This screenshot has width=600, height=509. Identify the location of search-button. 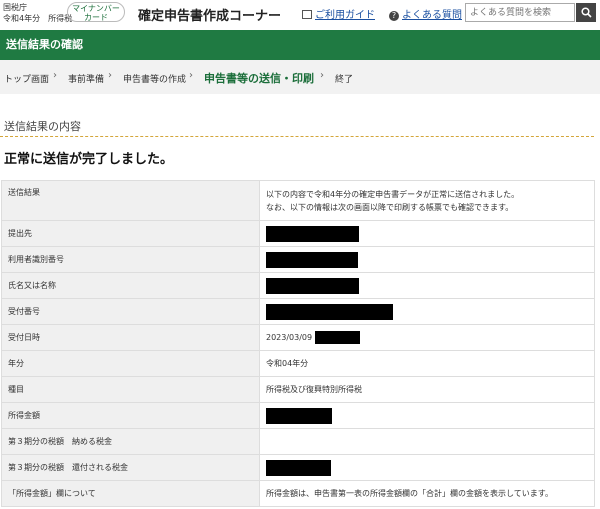
(586, 12).